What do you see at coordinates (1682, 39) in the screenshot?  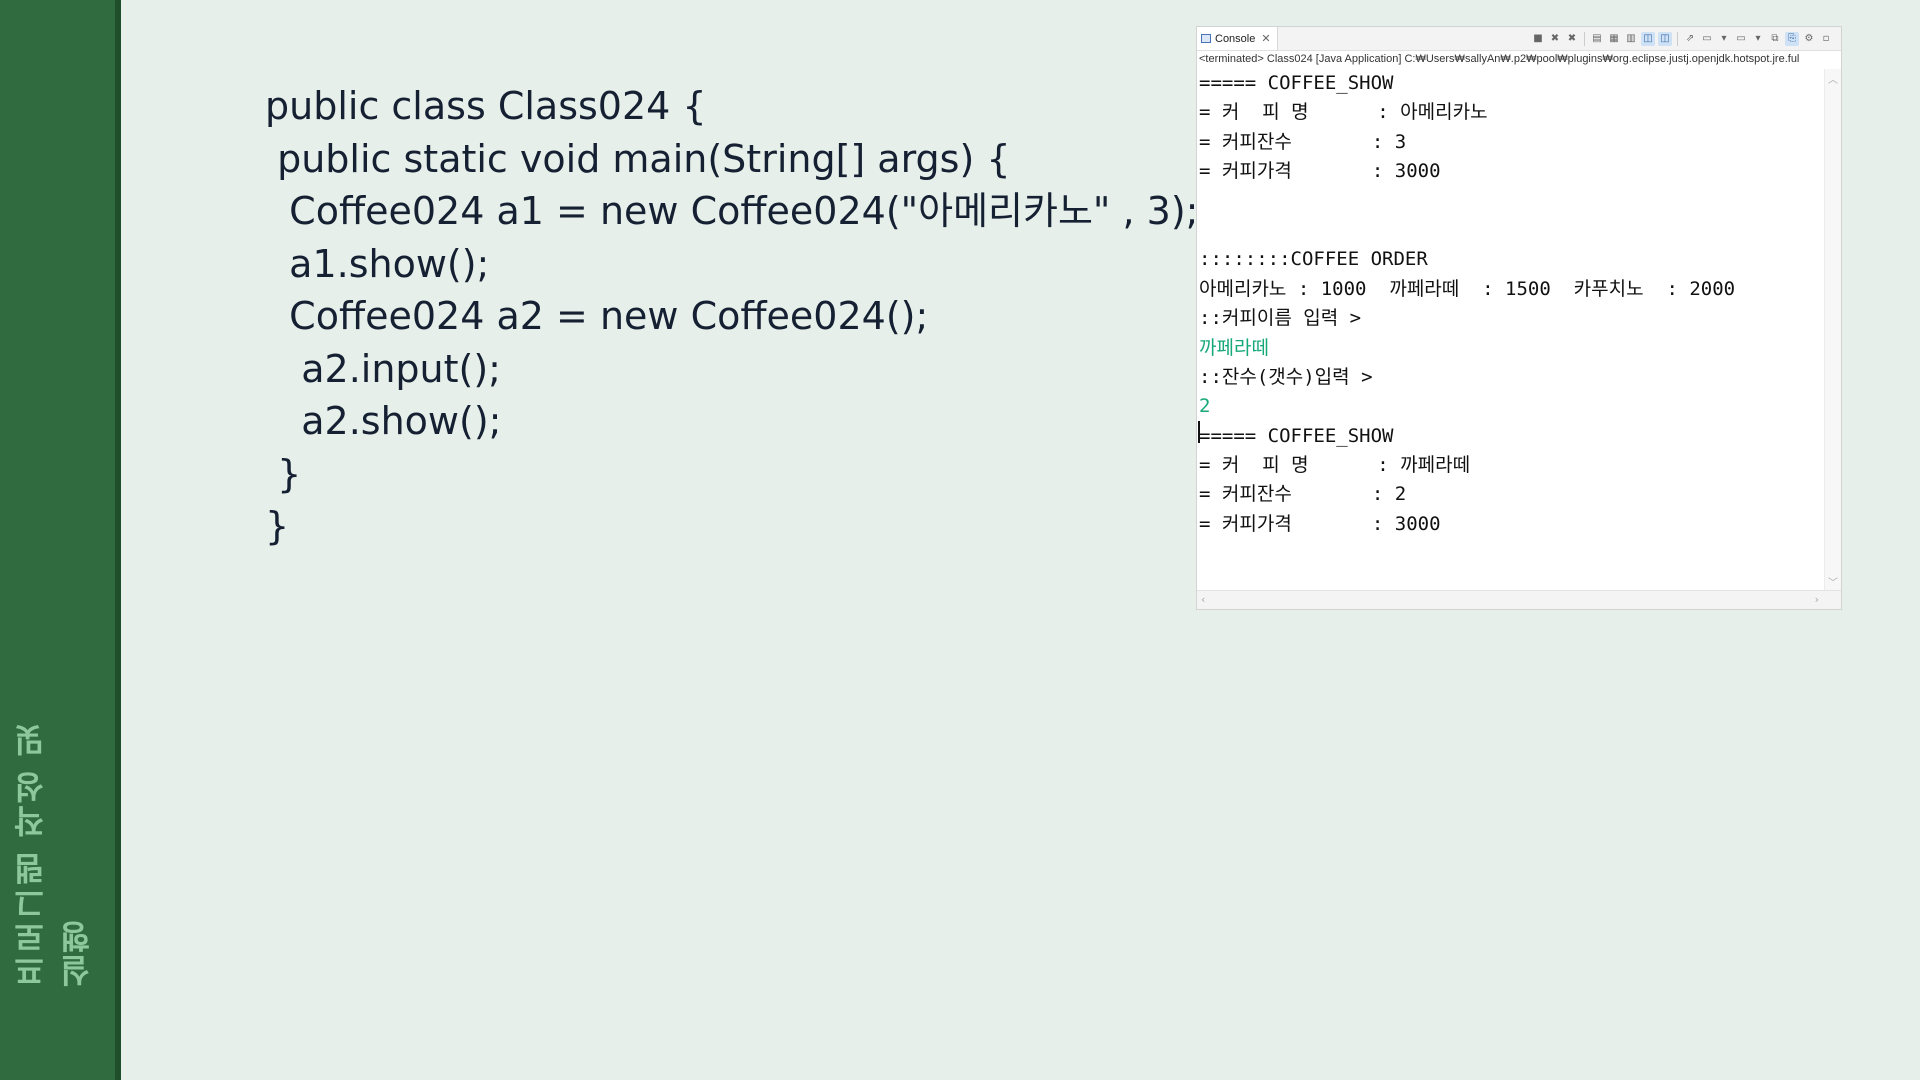 I see `console-toolbar: ■ ✖ ✖ ▤ ▦ ▥ ◫ ◫ ⇗ ▭ ▾ ▭ ▾ ⧉ ⎘ ⚙ ▫` at bounding box center [1682, 39].